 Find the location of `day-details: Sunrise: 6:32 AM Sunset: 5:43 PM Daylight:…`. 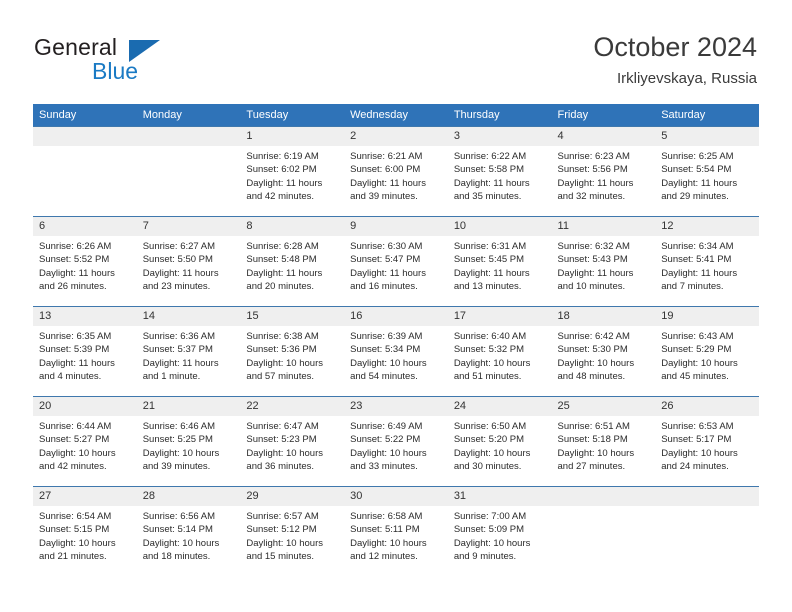

day-details: Sunrise: 6:32 AM Sunset: 5:43 PM Daylight:… is located at coordinates (604, 265).